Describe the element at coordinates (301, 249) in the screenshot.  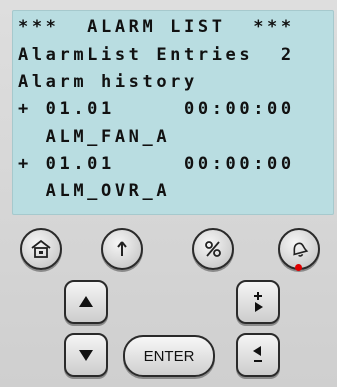
I see `bell-icon` at that location.